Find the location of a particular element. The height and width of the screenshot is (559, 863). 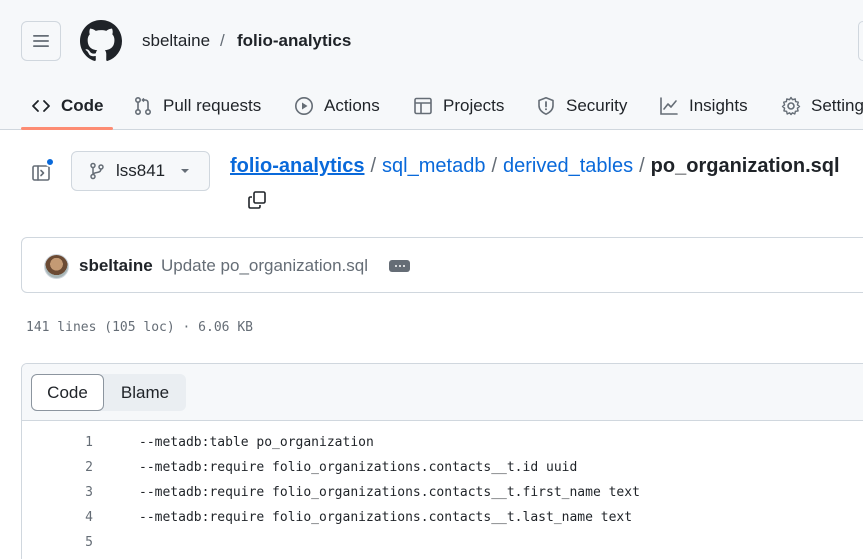

branch-name: lss841 is located at coordinates (141, 170).